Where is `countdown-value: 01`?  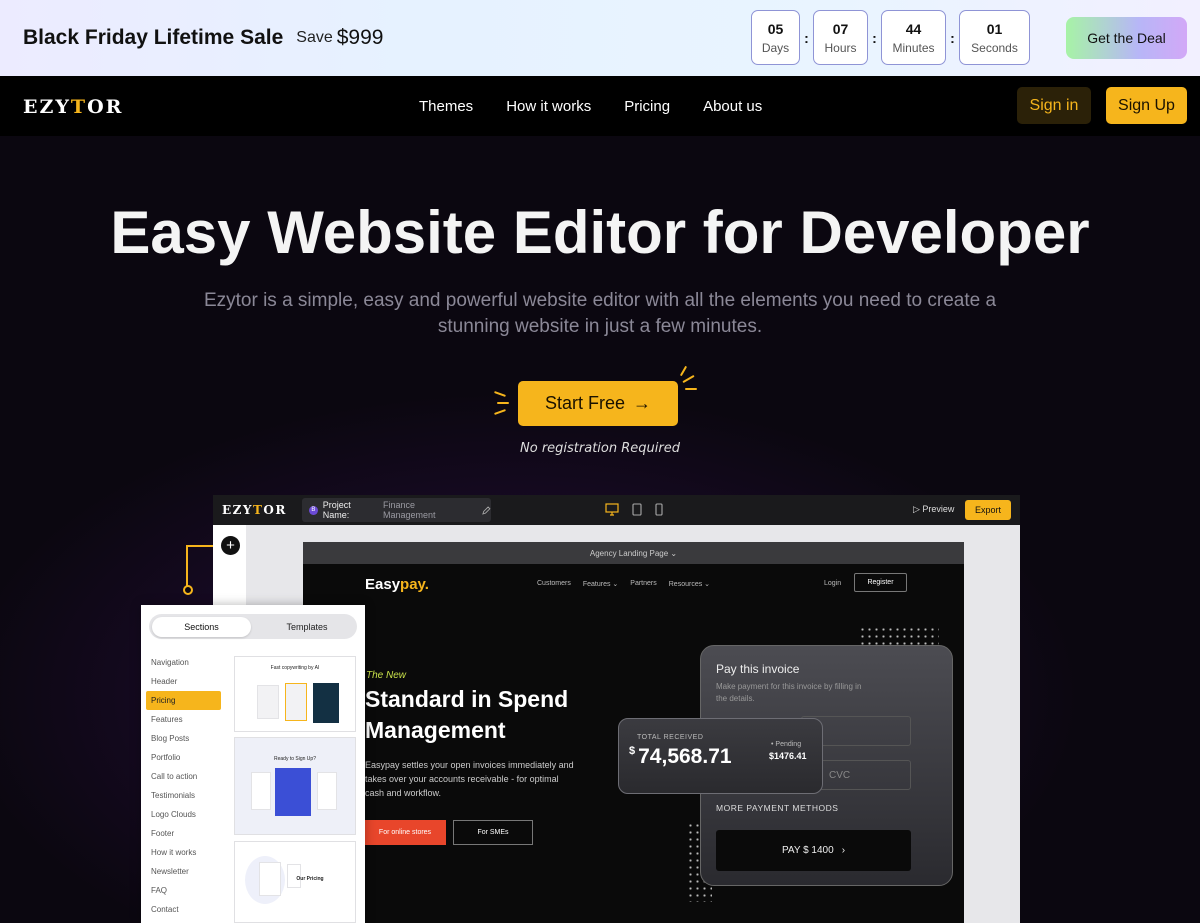 countdown-value: 01 is located at coordinates (994, 28).